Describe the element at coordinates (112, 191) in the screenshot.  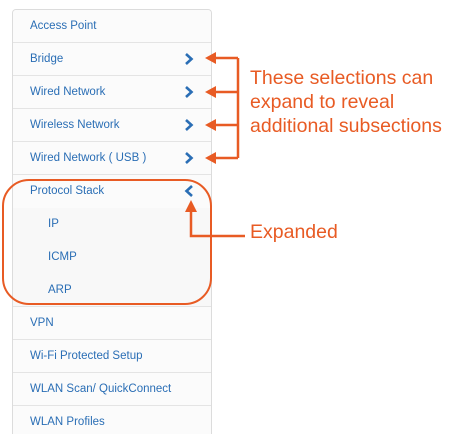
I see `menu-item-protocol-stack: Protocol Stack` at that location.